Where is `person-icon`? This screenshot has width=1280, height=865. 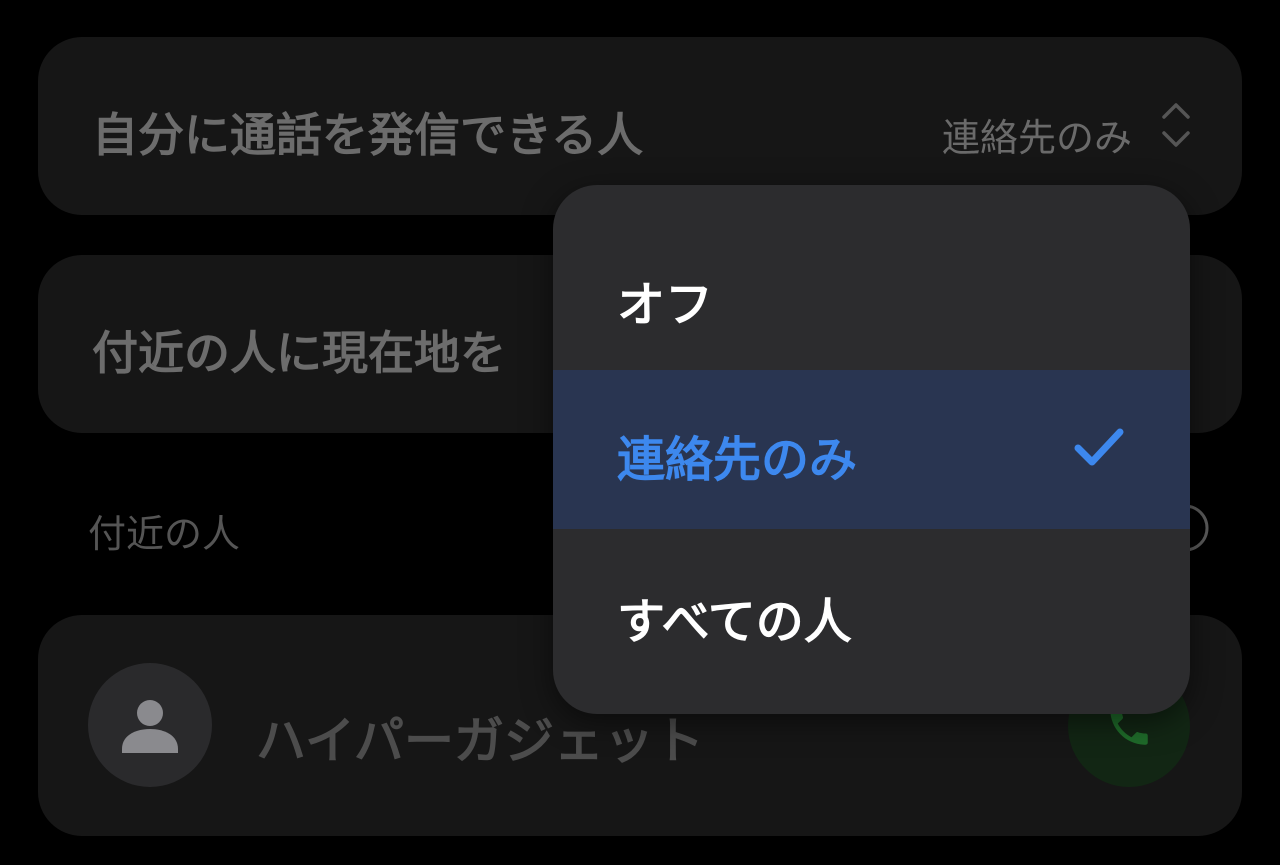 person-icon is located at coordinates (150, 726).